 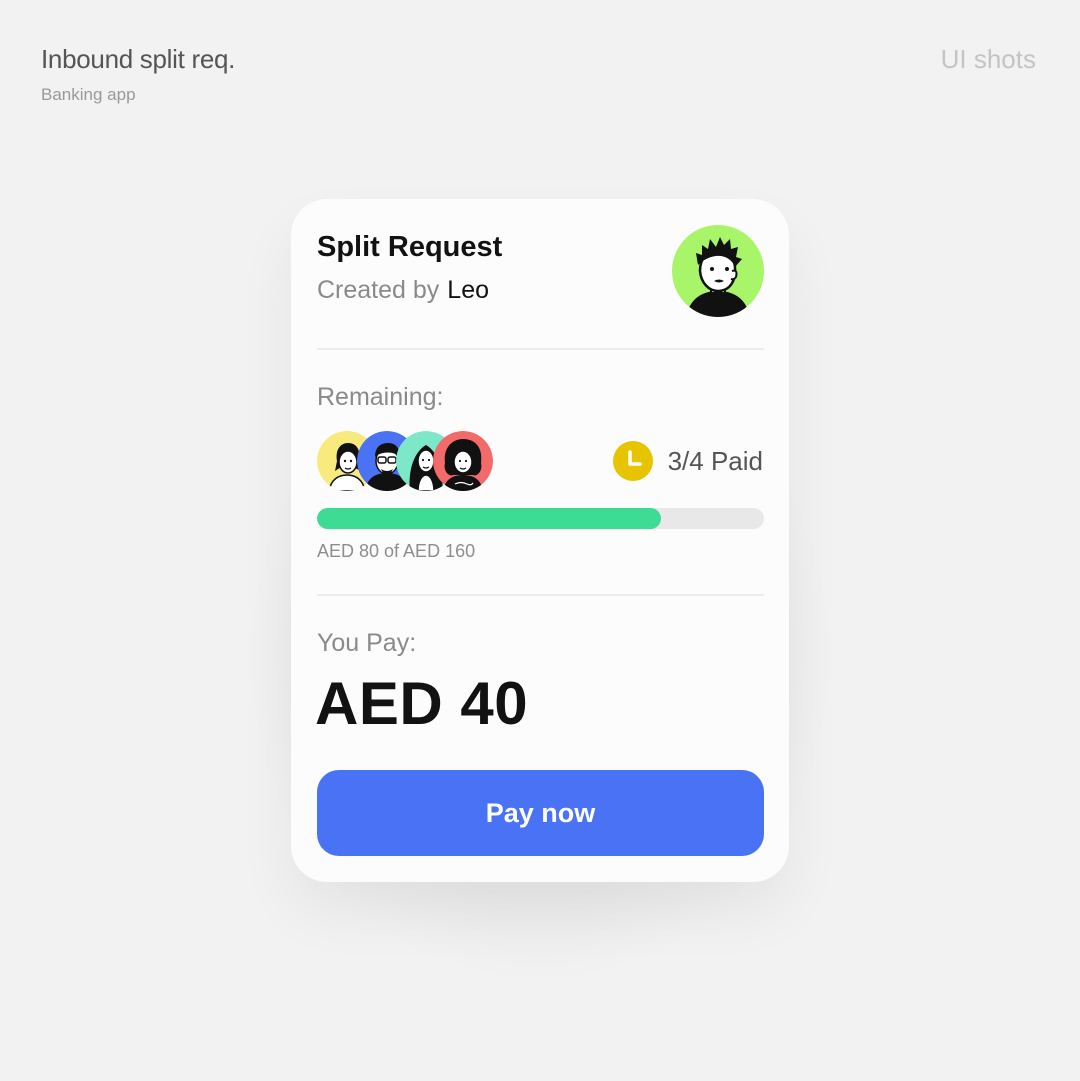 I want to click on participant-avatar, so click(x=463, y=461).